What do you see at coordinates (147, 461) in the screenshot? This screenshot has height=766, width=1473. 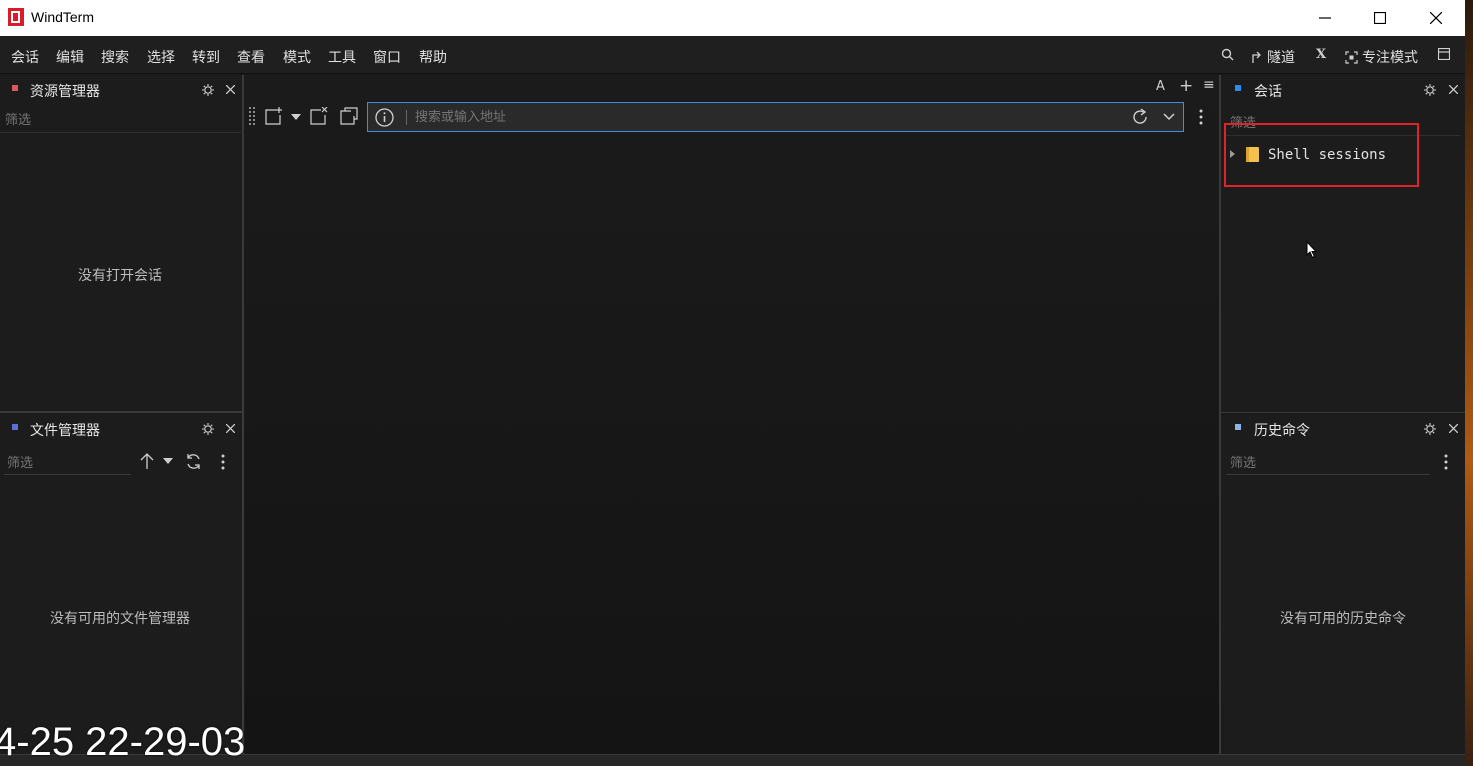 I see `up-arrow-icon` at bounding box center [147, 461].